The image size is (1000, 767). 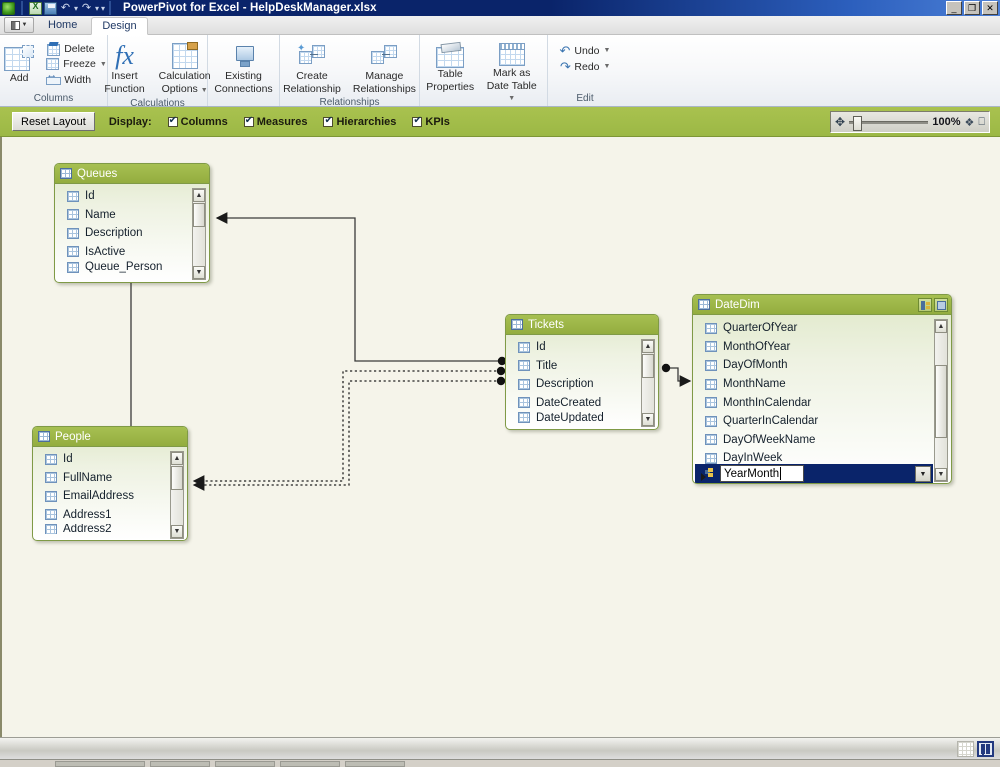 What do you see at coordinates (933, 305) in the screenshot?
I see `table-header-buttons` at bounding box center [933, 305].